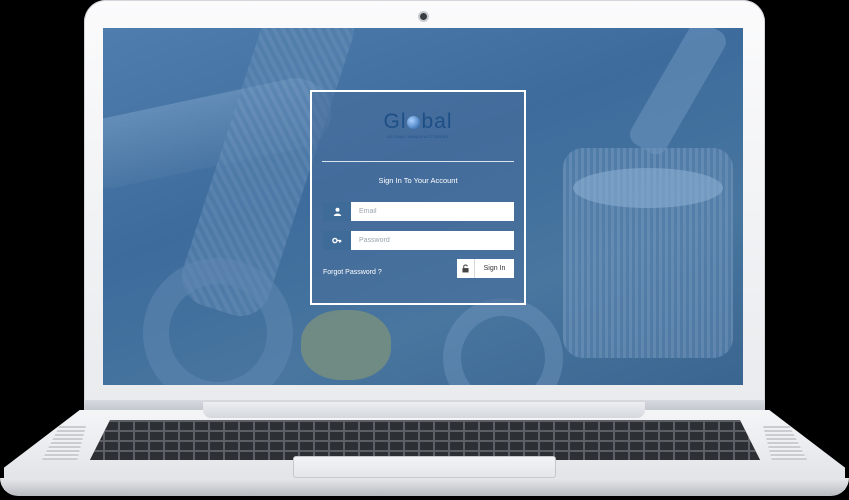  I want to click on webcam-icon, so click(423, 16).